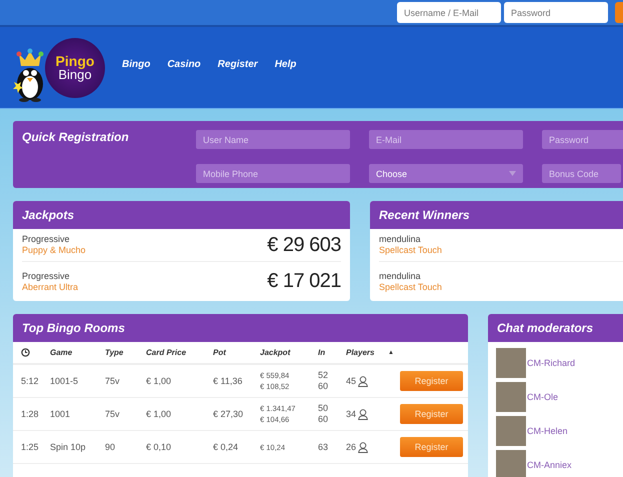  What do you see at coordinates (25, 352) in the screenshot?
I see `clock-icon` at bounding box center [25, 352].